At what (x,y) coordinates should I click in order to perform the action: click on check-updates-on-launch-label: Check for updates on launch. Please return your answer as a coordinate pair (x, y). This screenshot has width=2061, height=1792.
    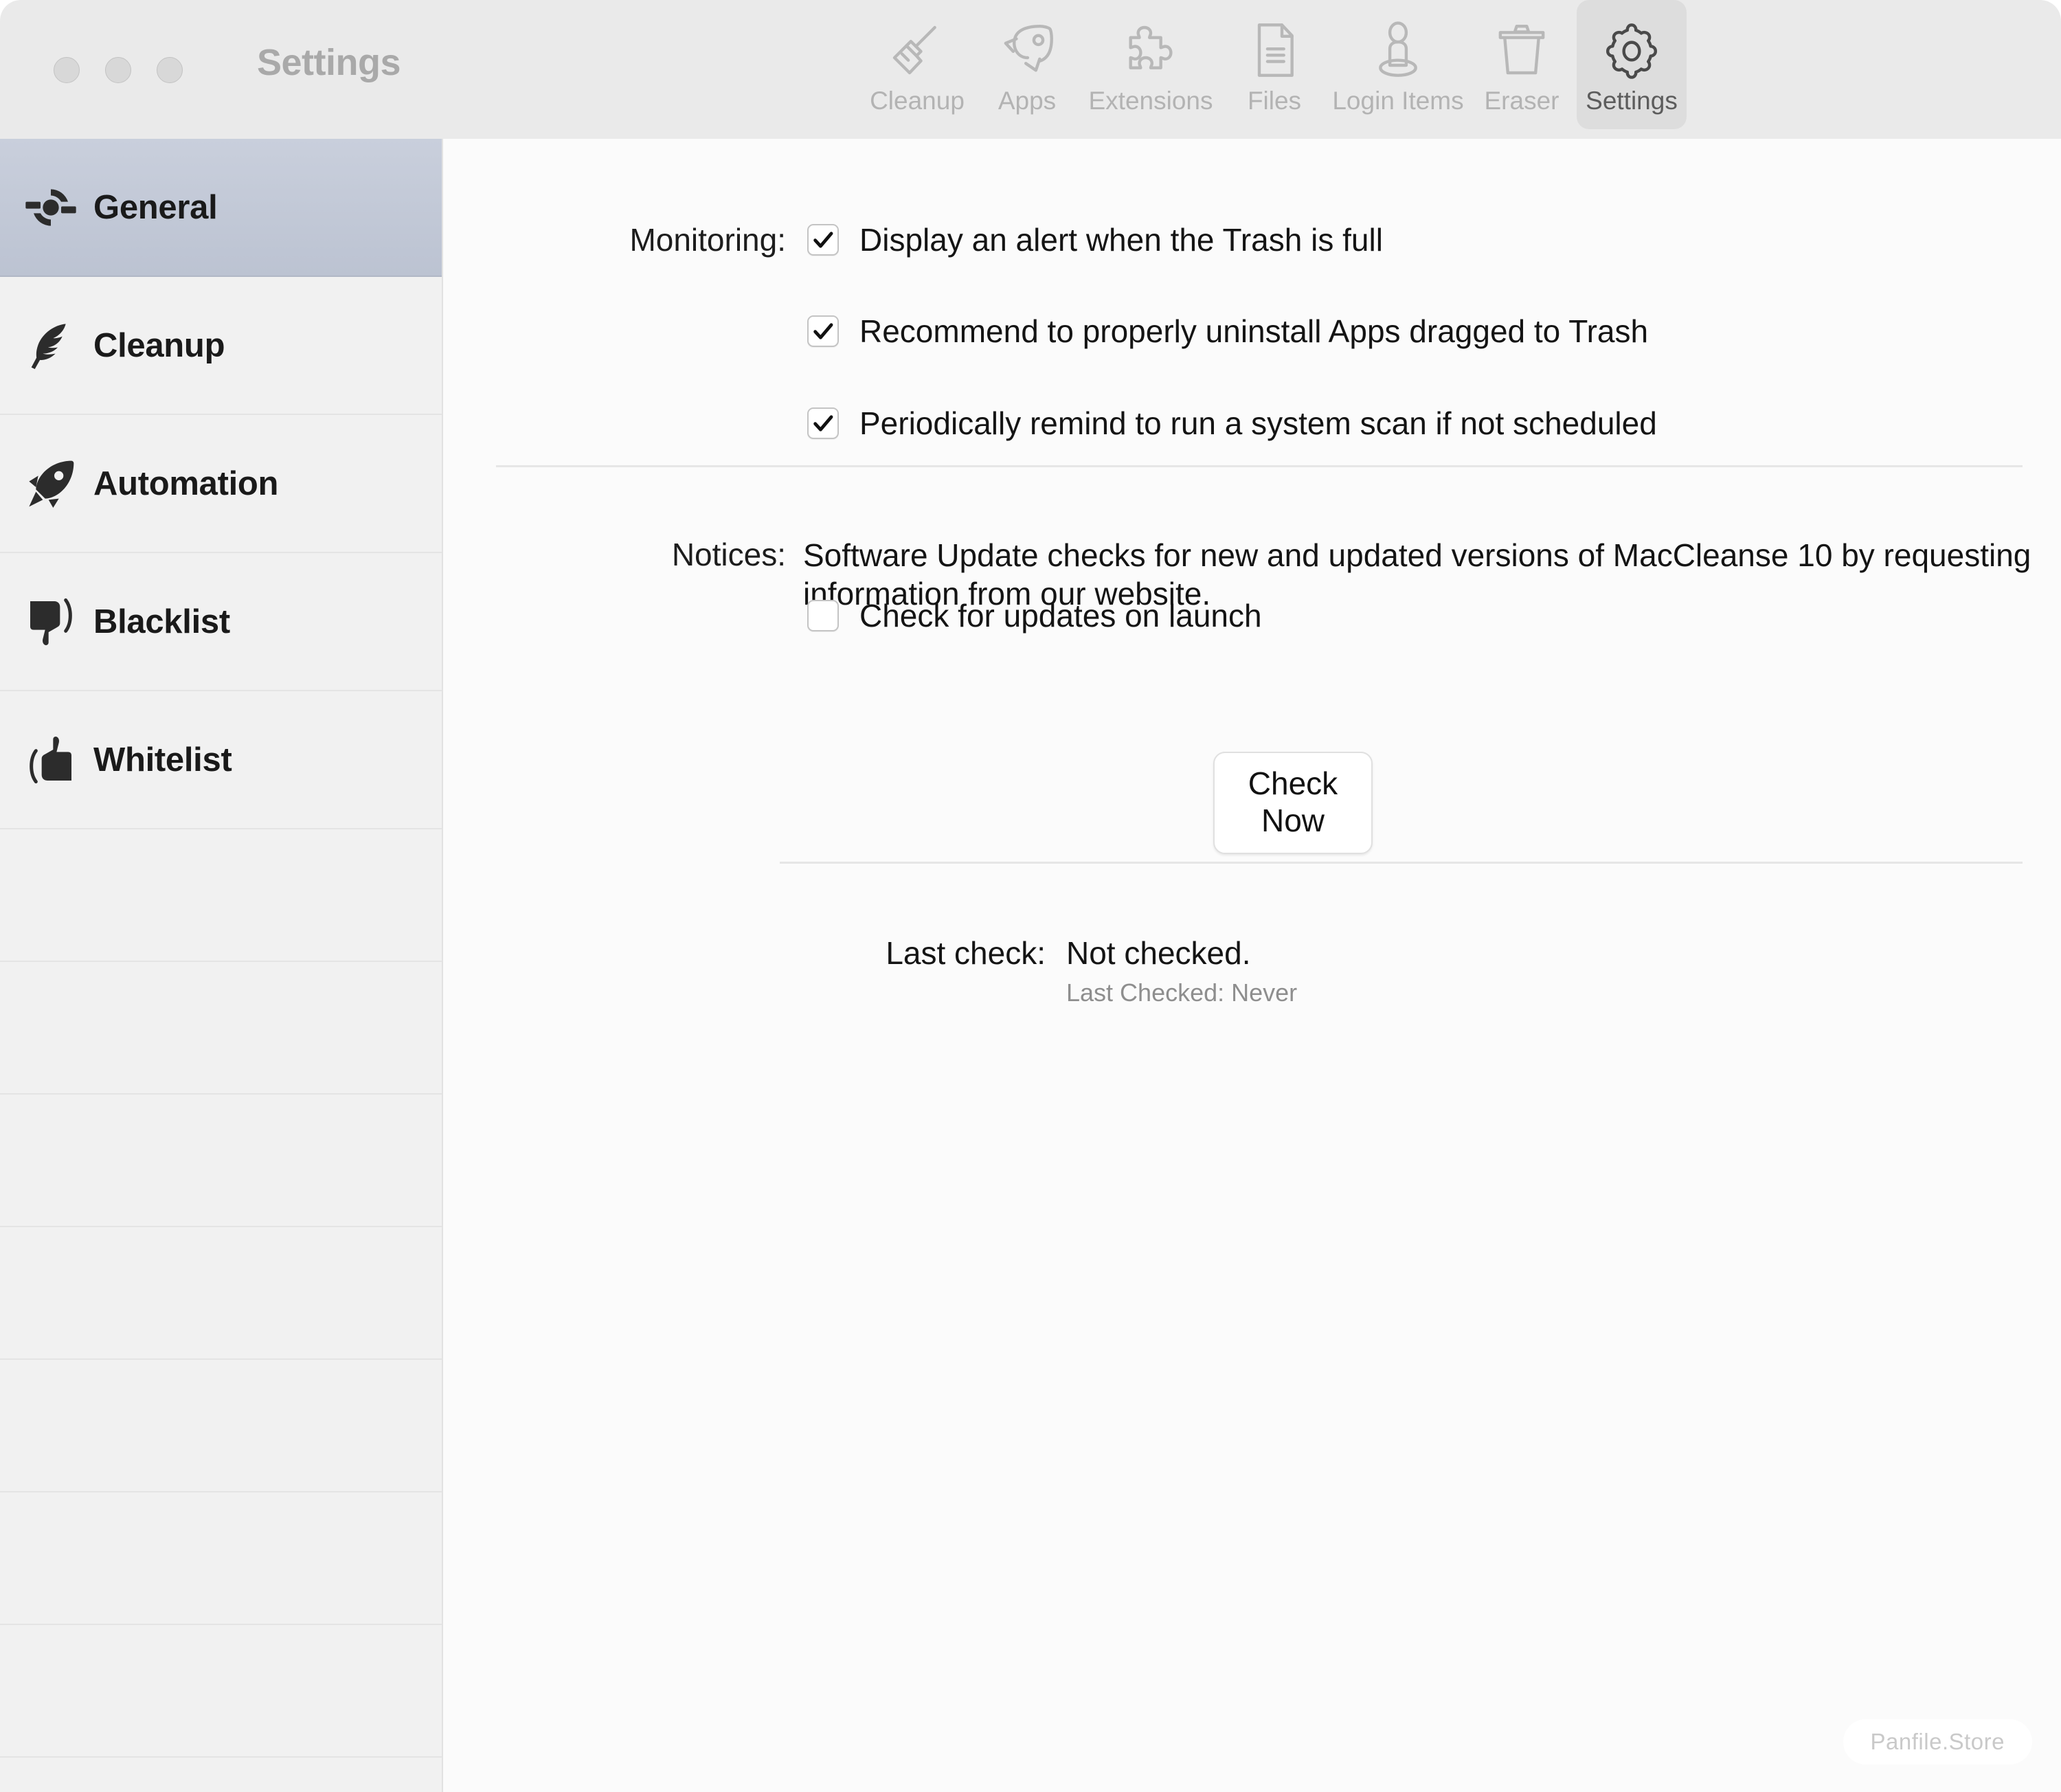
    Looking at the image, I should click on (1060, 616).